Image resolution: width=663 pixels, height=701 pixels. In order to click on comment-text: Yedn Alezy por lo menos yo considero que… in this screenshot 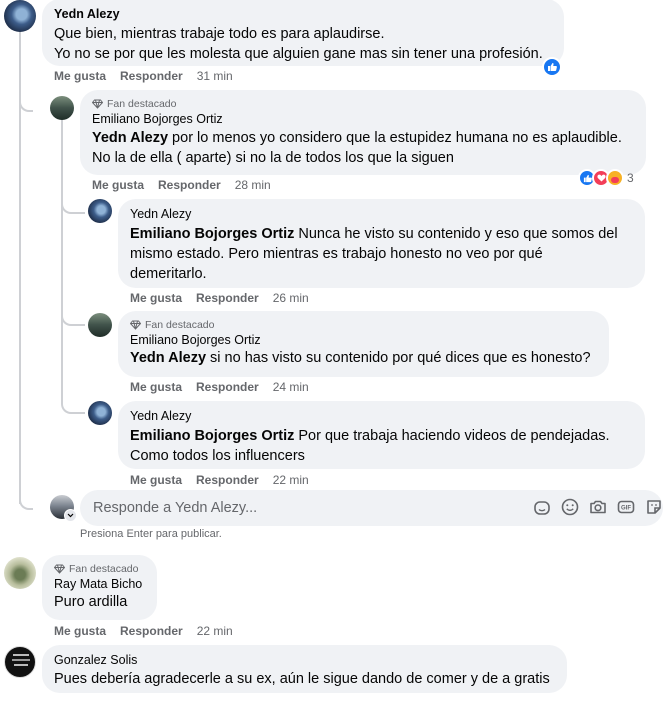, I will do `click(363, 148)`.